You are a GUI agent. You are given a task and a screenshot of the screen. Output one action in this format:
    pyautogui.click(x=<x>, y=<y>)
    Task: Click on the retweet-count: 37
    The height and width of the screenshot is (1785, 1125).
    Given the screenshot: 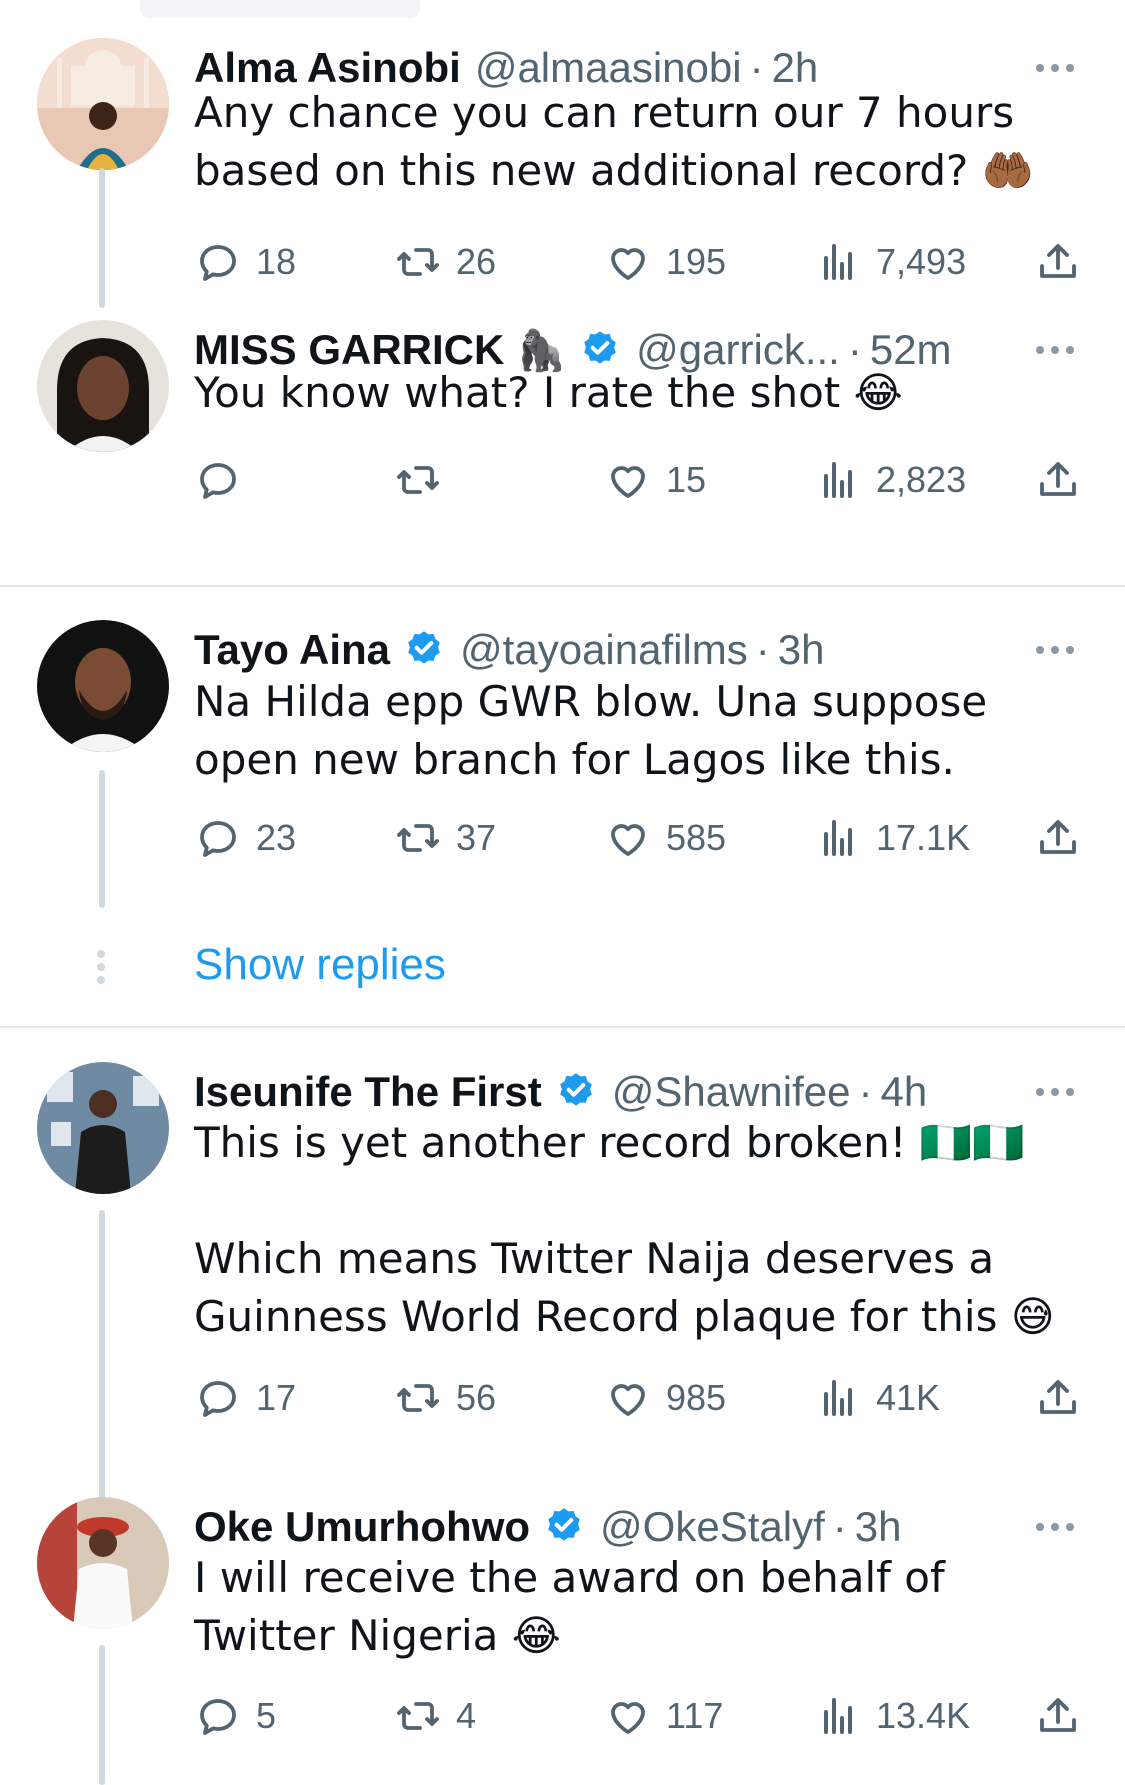 What is the action you would take?
    pyautogui.click(x=476, y=837)
    